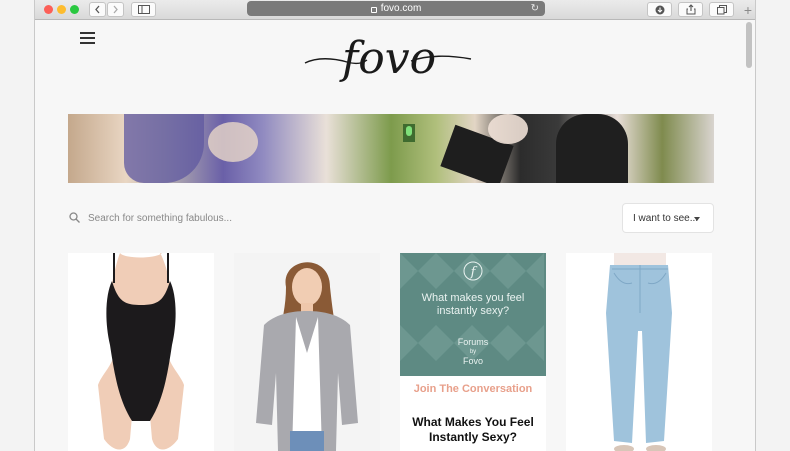 This screenshot has width=790, height=451. I want to click on share-icon, so click(690, 9).